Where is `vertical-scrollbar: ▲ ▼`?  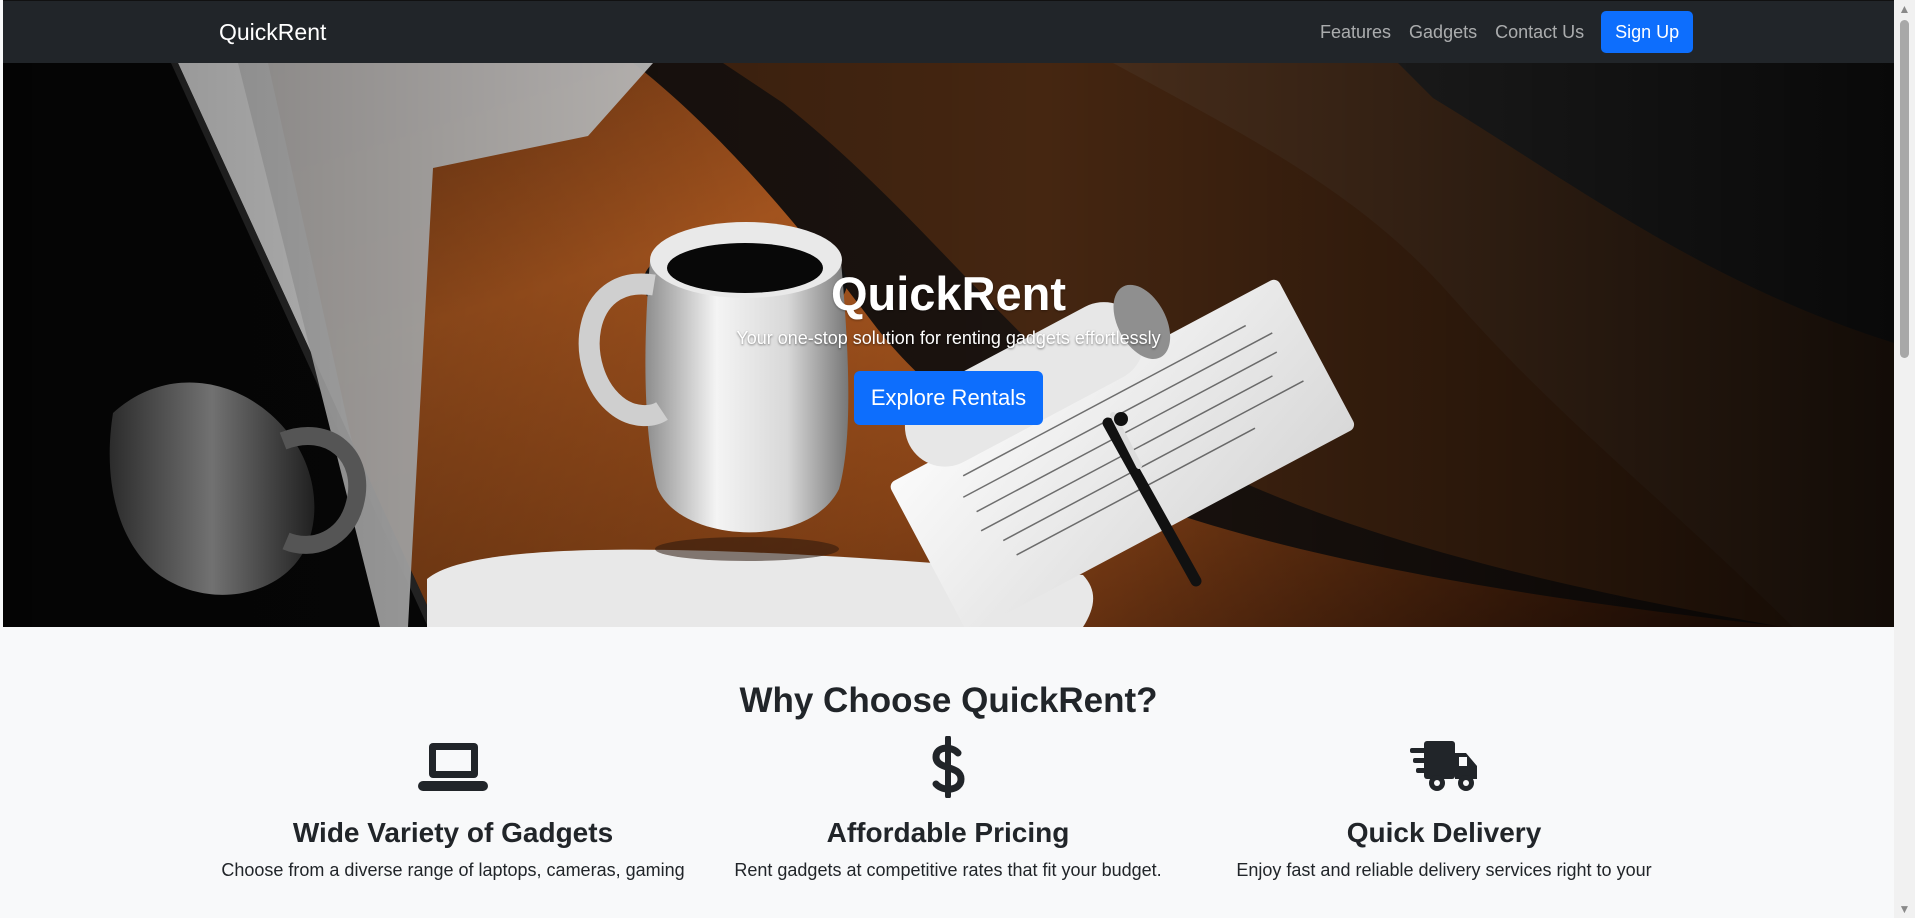
vertical-scrollbar: ▲ ▼ is located at coordinates (1904, 459).